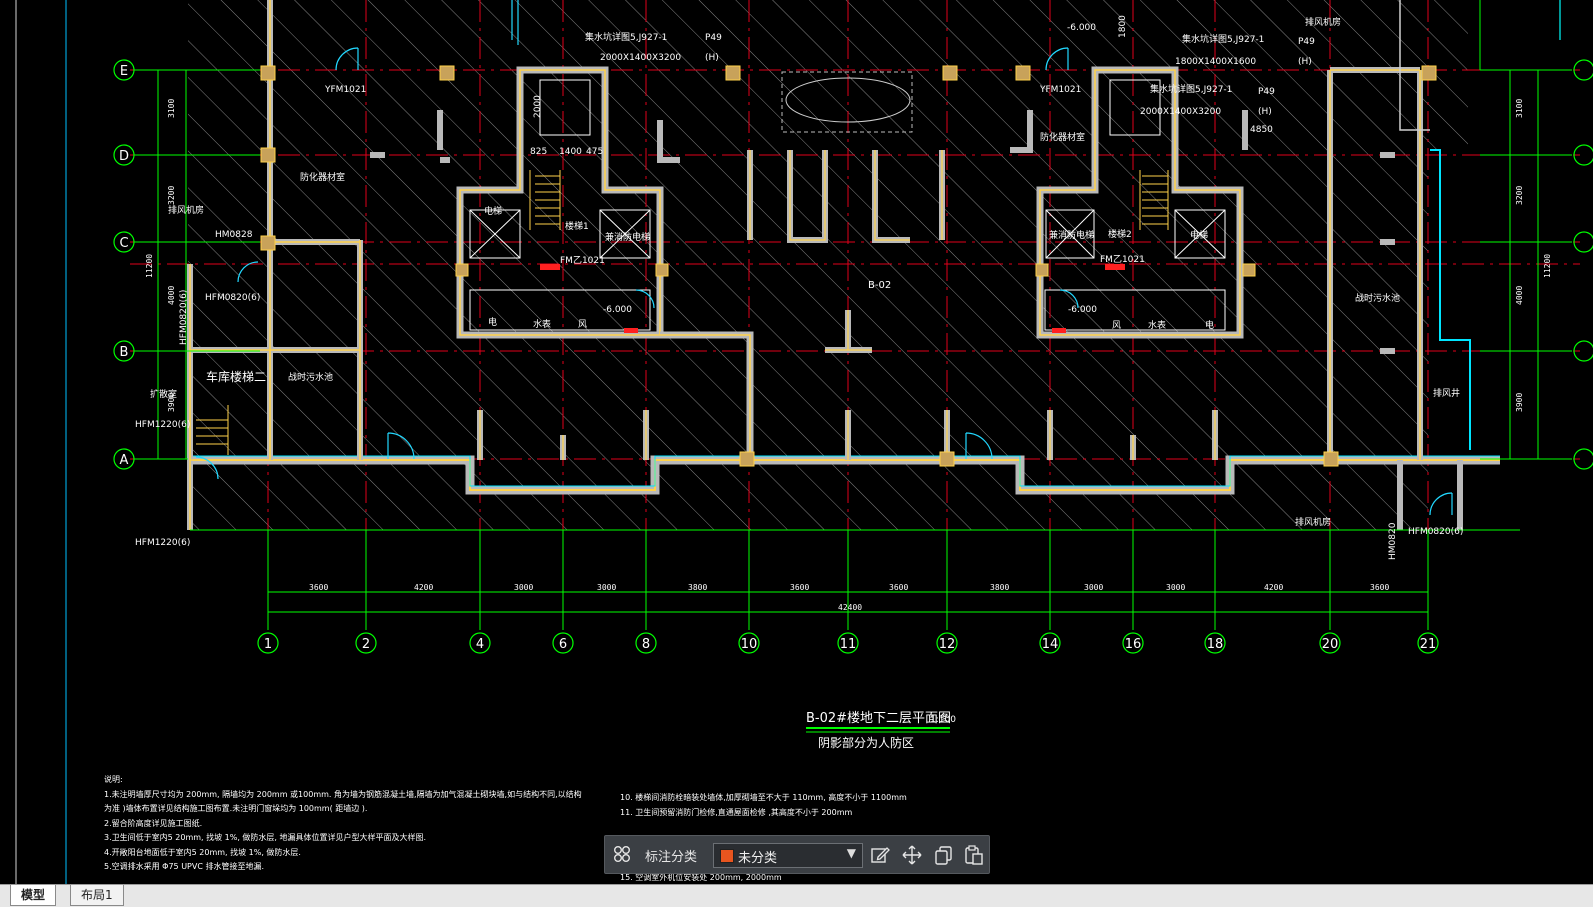  Describe the element at coordinates (1446, 393) in the screenshot. I see `room-name: 排风井` at that location.